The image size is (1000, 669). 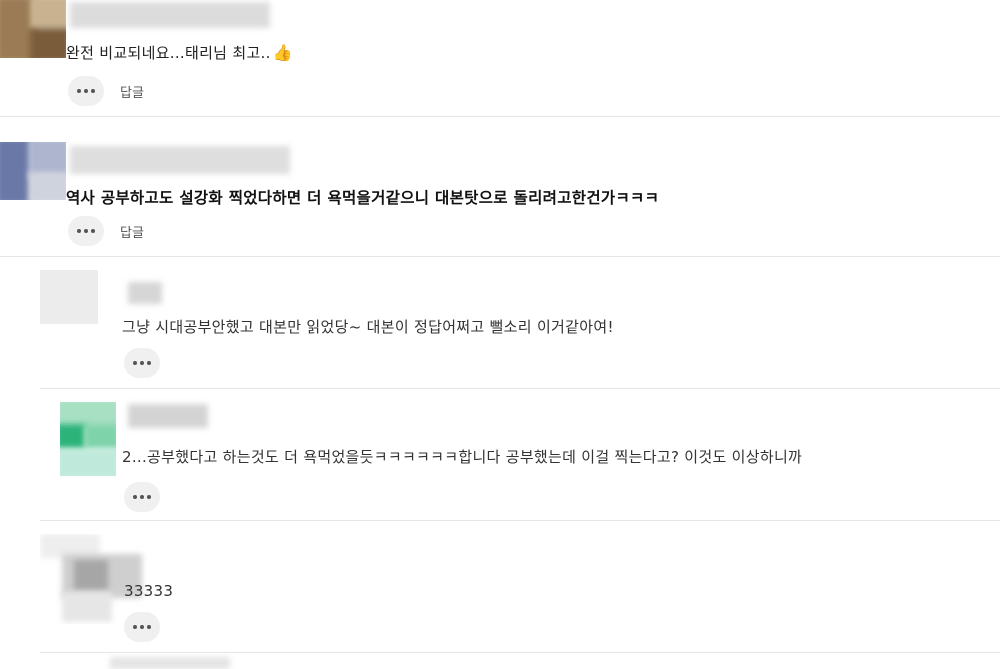 I want to click on thumbs-up-icon: 👍, so click(x=282, y=52).